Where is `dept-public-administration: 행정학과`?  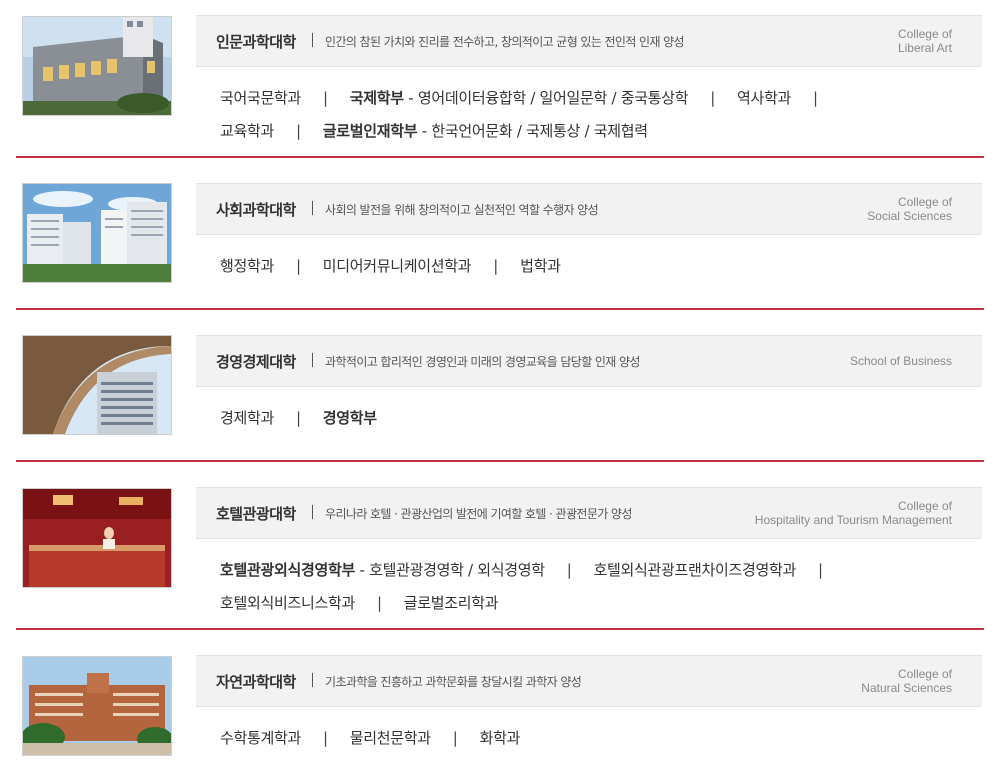
dept-public-administration: 행정학과 is located at coordinates (247, 266).